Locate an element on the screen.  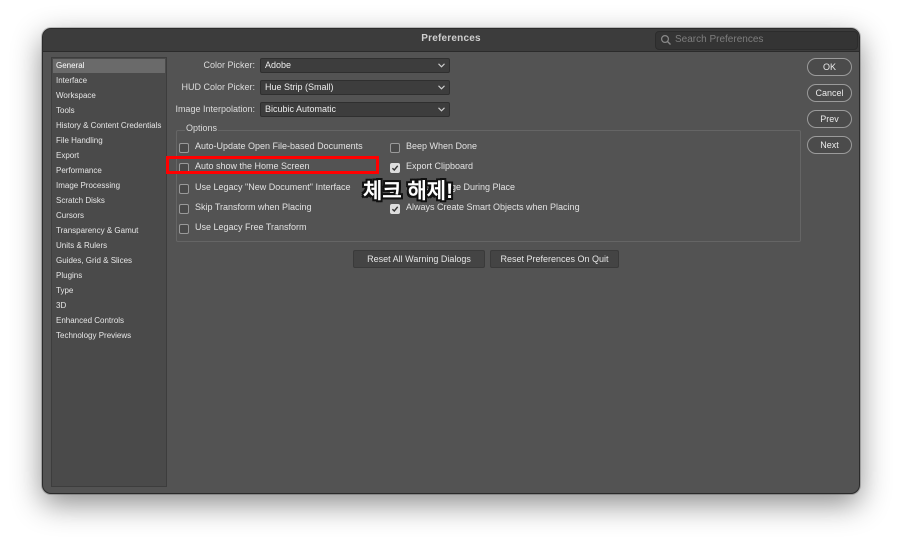
search-icon is located at coordinates (665, 39).